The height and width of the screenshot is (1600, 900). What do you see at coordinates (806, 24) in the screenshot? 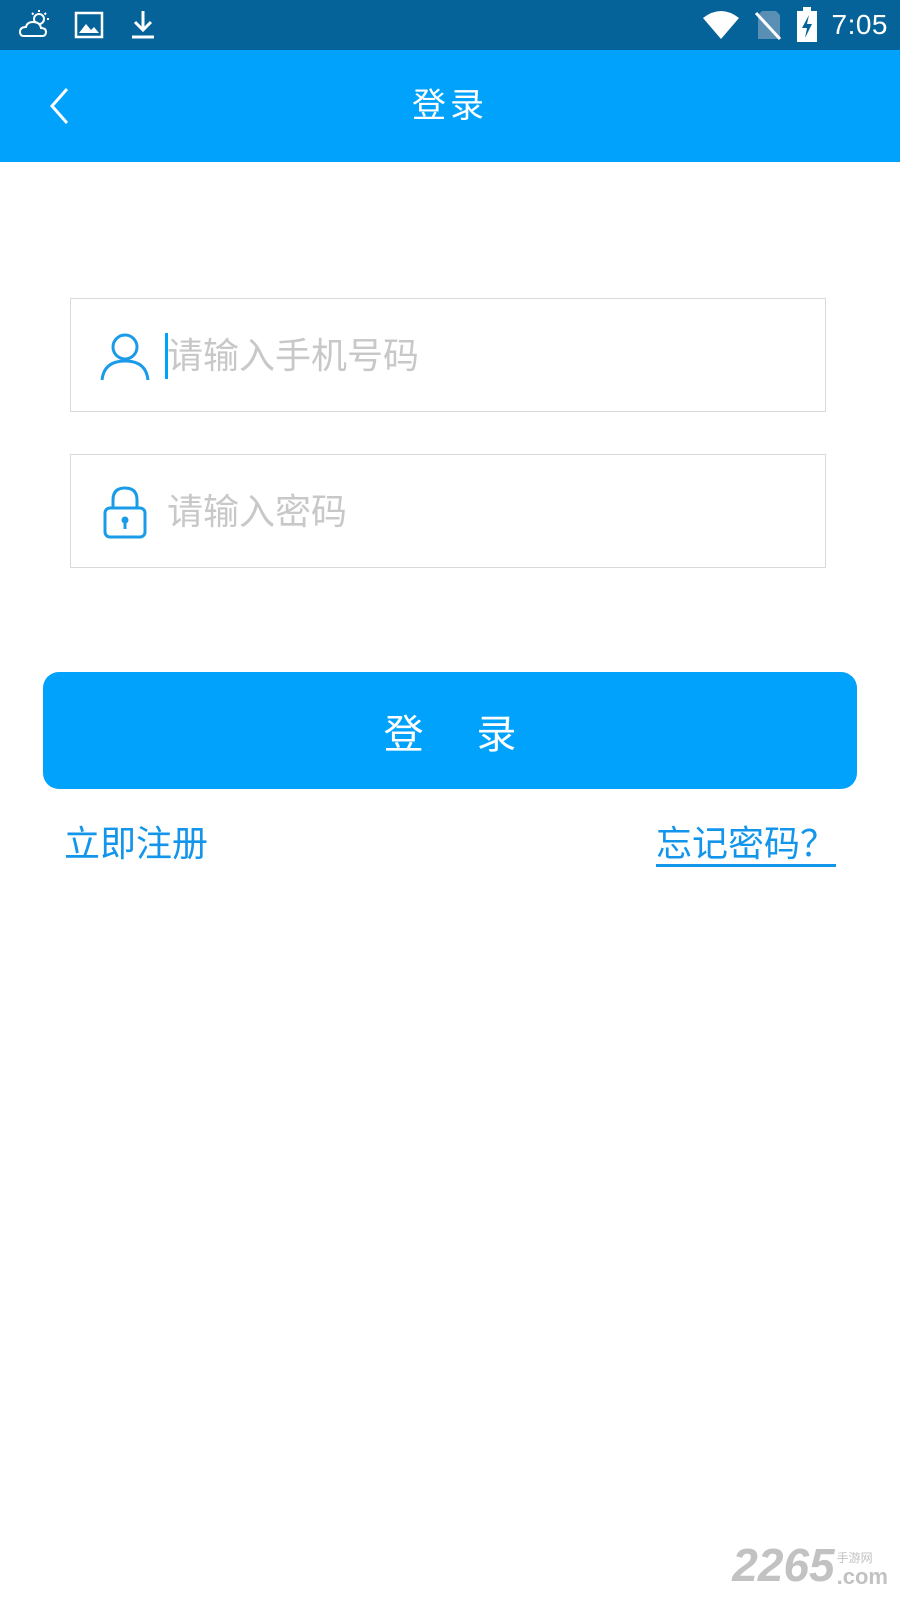
I see `battery-charging-icon` at bounding box center [806, 24].